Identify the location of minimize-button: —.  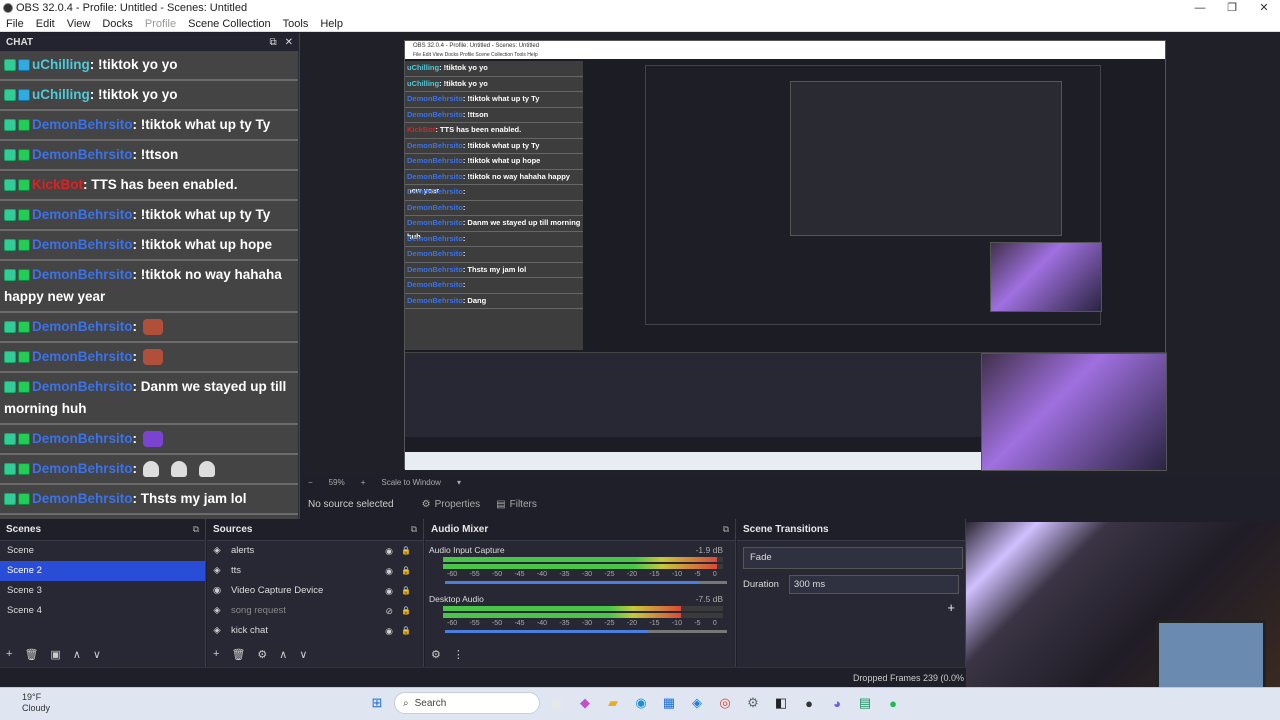
(1200, 8).